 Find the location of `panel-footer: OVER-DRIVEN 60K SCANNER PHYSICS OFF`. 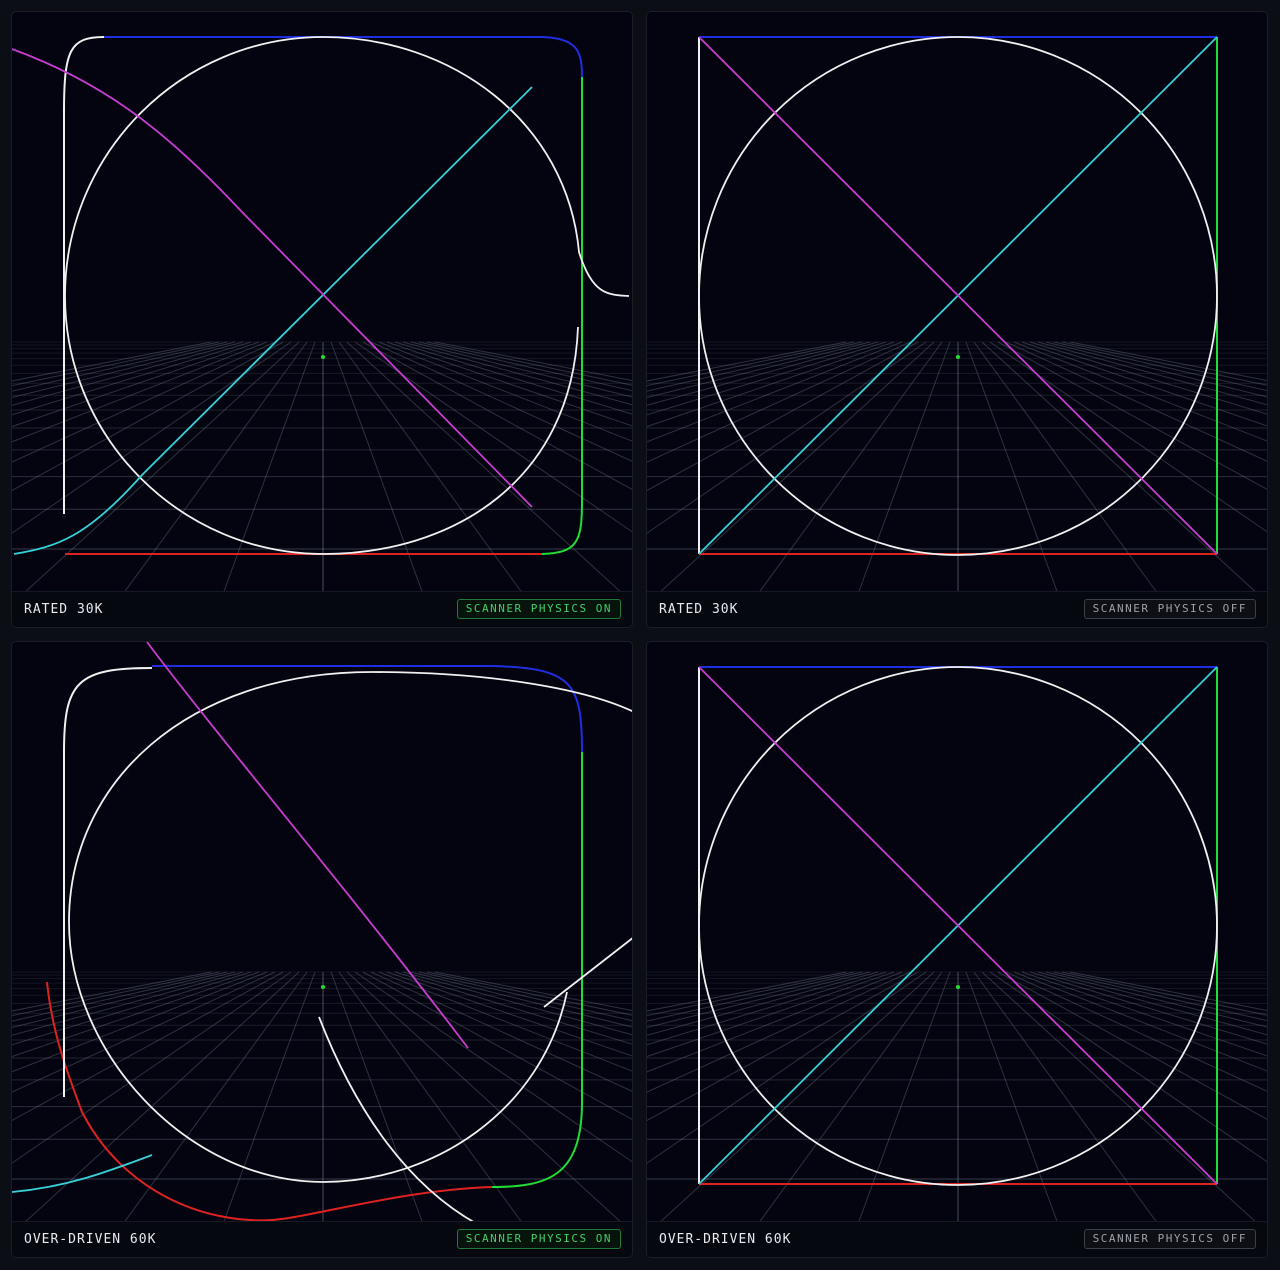

panel-footer: OVER-DRIVEN 60K SCANNER PHYSICS OFF is located at coordinates (957, 1239).